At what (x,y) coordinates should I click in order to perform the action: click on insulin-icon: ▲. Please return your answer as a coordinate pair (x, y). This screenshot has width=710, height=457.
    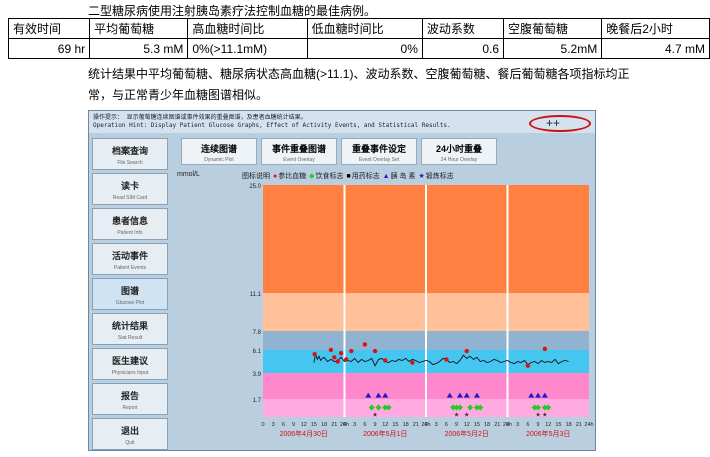
    Looking at the image, I should click on (386, 176).